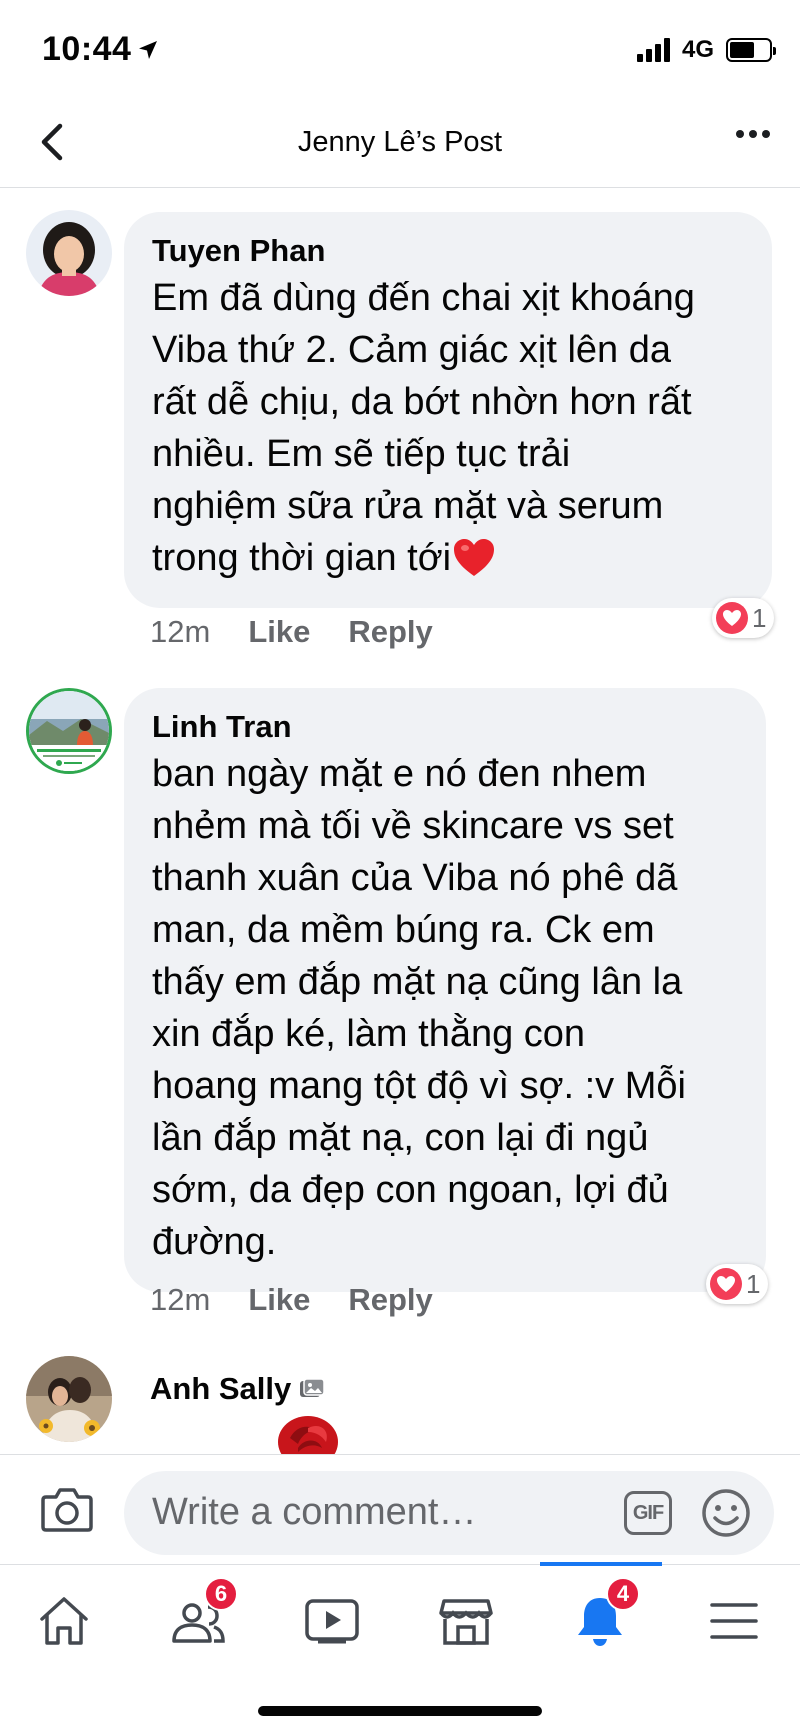 Image resolution: width=800 pixels, height=1732 pixels. What do you see at coordinates (221, 1594) in the screenshot?
I see `friends-badge: 6` at bounding box center [221, 1594].